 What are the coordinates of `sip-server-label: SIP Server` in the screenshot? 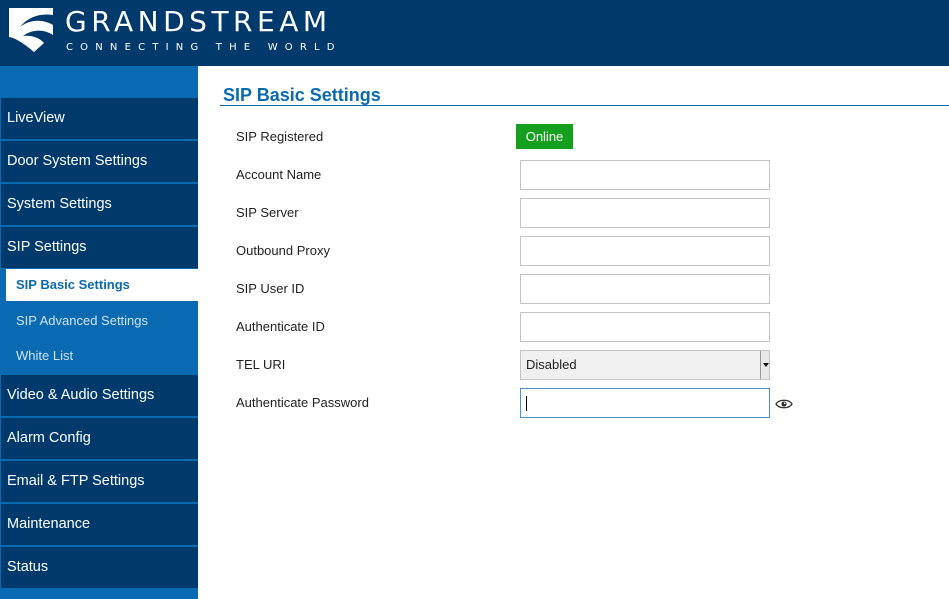 It's located at (267, 212).